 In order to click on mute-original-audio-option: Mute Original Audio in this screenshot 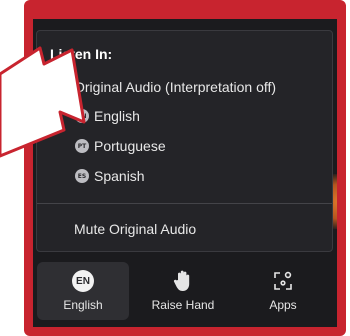, I will do `click(135, 229)`.